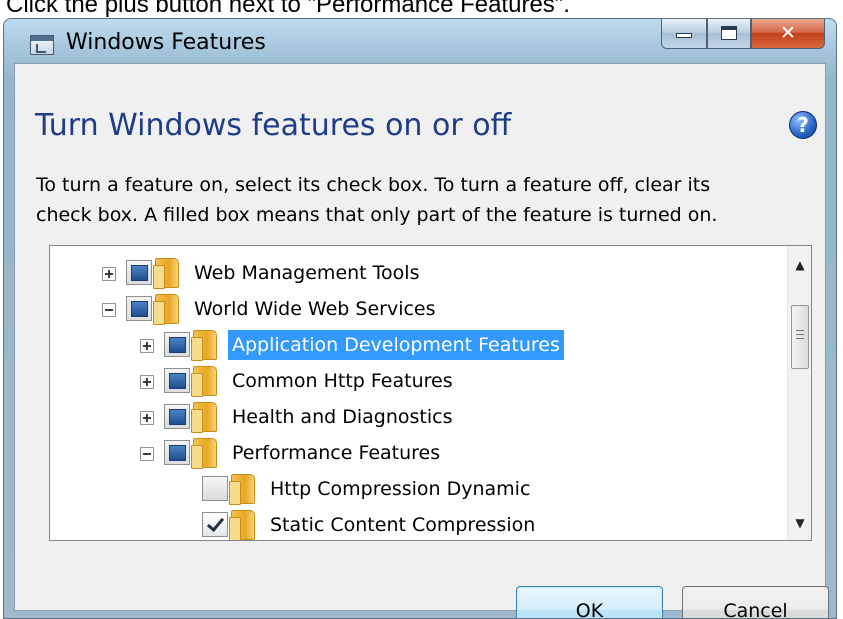  Describe the element at coordinates (799, 523) in the screenshot. I see `scroll-down-arrow-icon: ▼` at that location.